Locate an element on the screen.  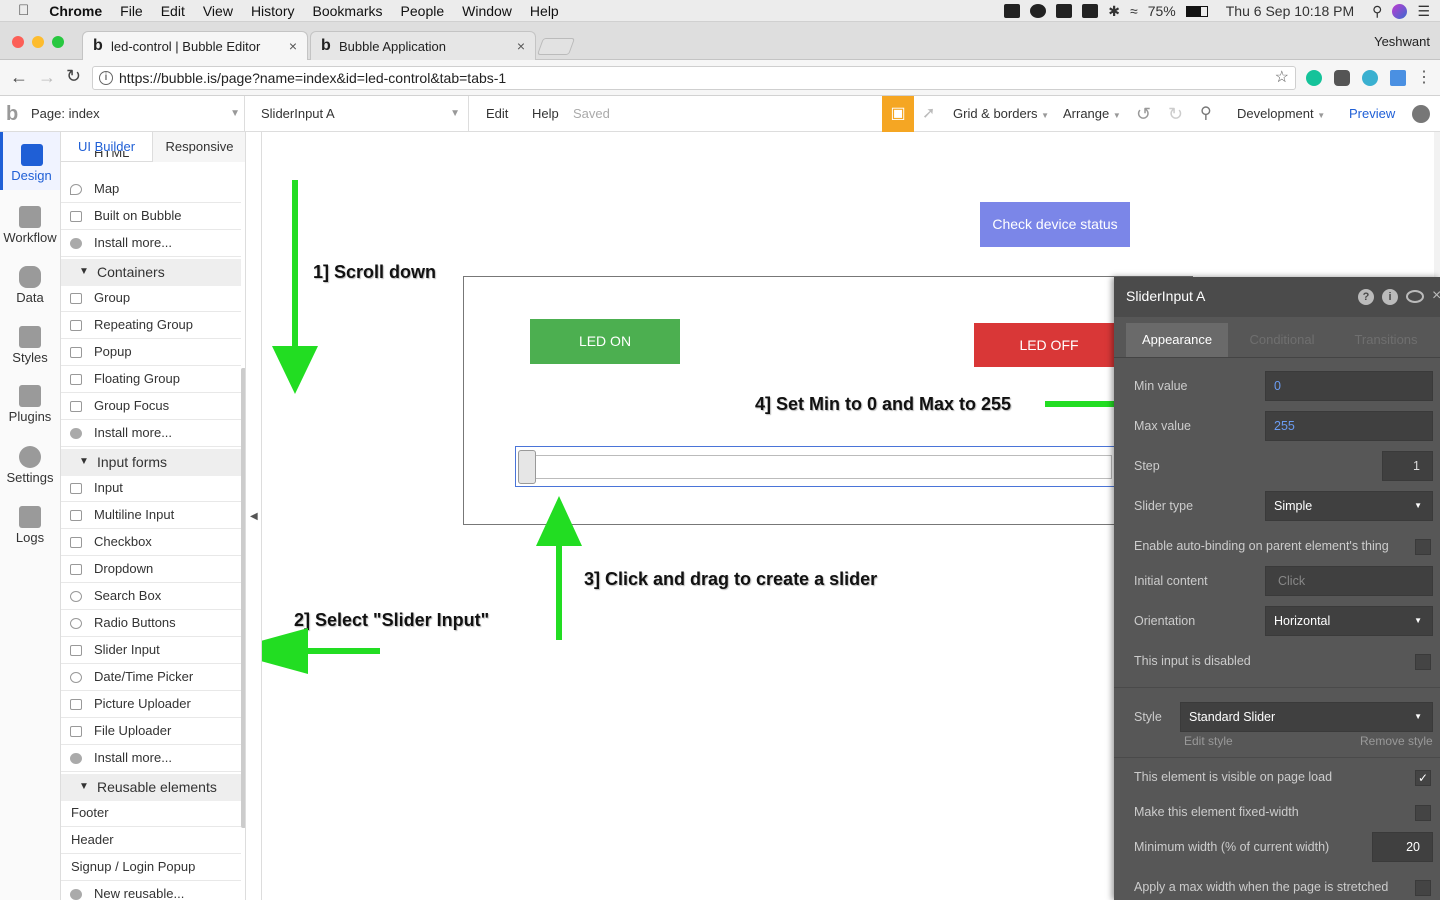
element-popup: Popup is located at coordinates (151, 352).